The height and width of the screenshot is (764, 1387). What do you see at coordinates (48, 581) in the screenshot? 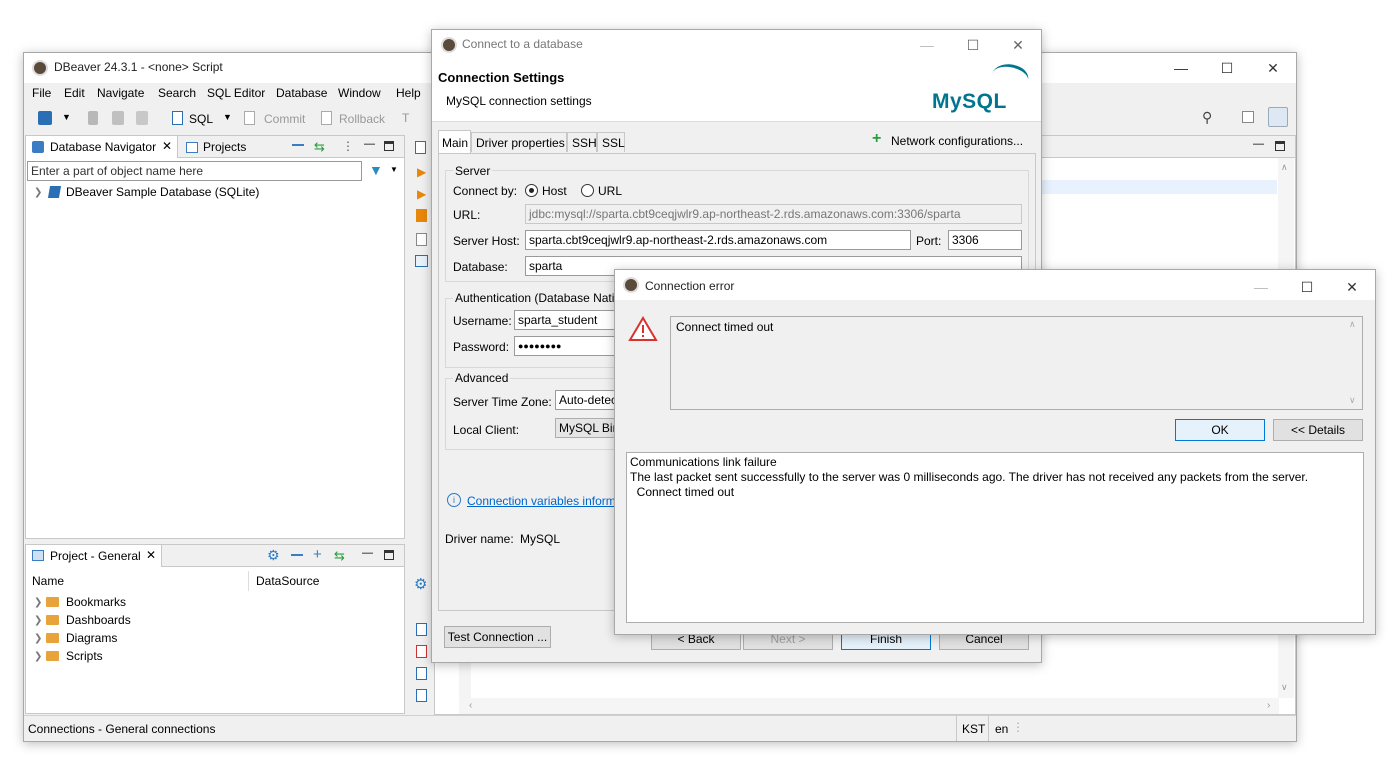
I see `column-header-name: Name` at bounding box center [48, 581].